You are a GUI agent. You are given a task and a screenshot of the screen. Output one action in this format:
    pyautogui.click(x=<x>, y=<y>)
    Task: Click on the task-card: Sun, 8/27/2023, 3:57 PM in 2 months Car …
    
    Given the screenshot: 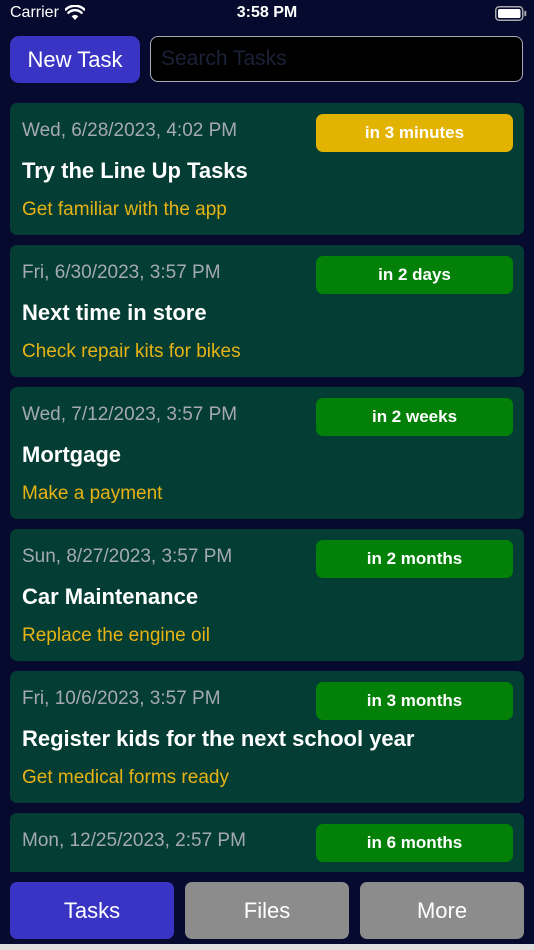 What is the action you would take?
    pyautogui.click(x=267, y=595)
    